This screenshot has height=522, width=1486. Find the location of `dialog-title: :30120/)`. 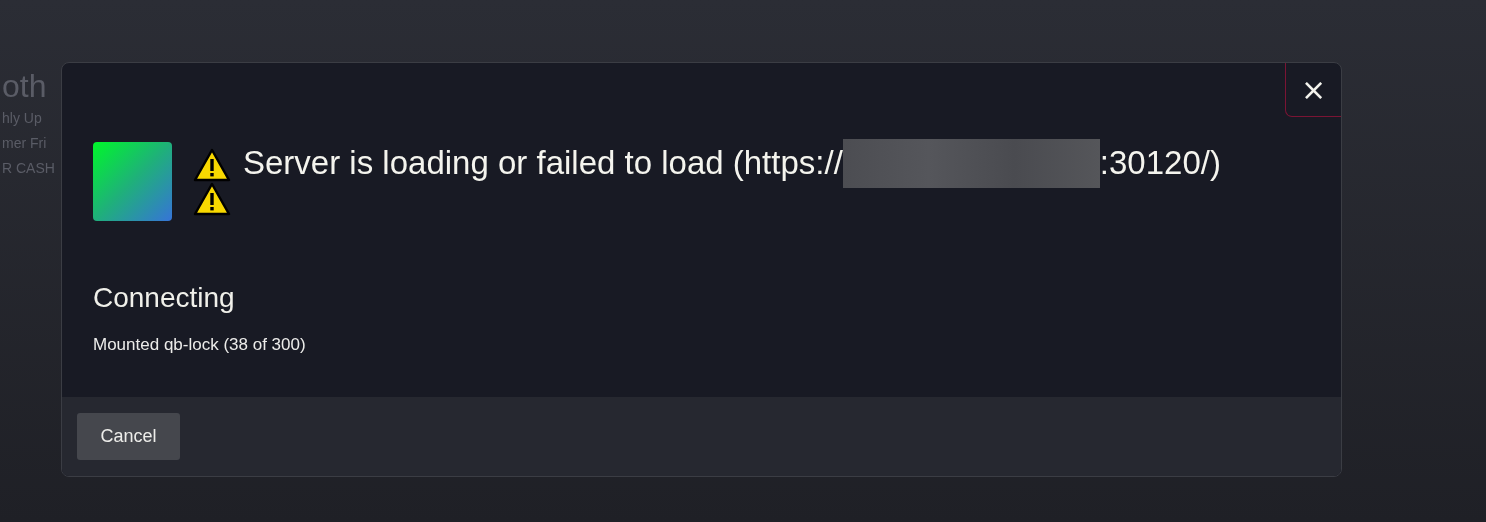

dialog-title: :30120/) is located at coordinates (1160, 163).